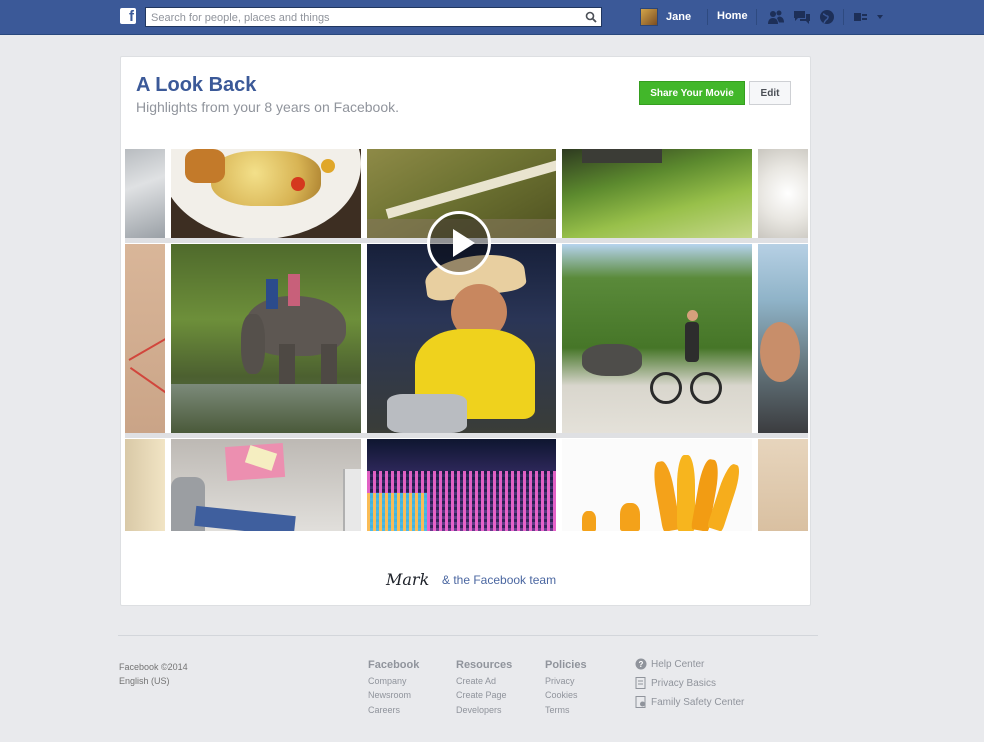  I want to click on footer-copyright: Facebook ©2014 English (US), so click(153, 674).